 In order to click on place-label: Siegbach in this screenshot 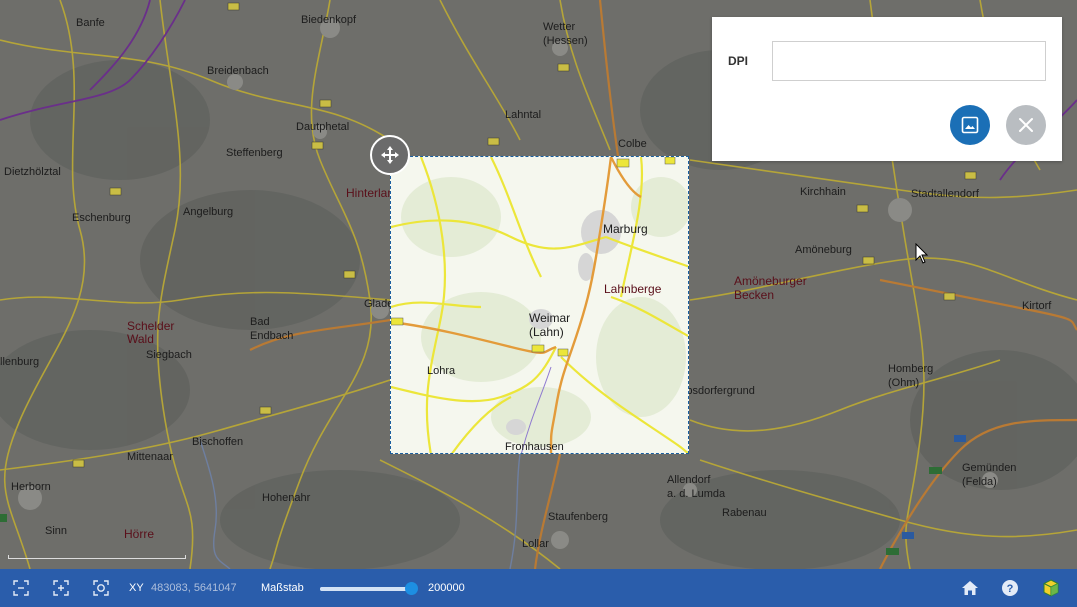, I will do `click(169, 355)`.